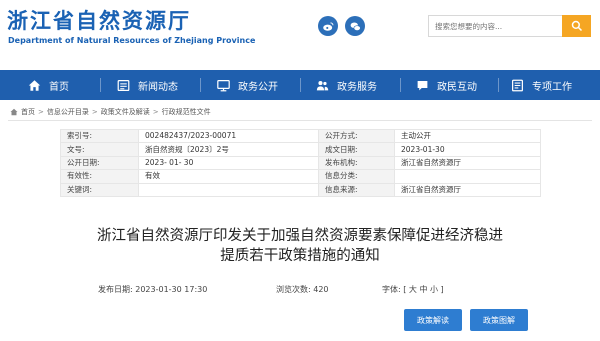 The width and height of the screenshot is (600, 341). Describe the element at coordinates (223, 85) in the screenshot. I see `monitor-icon` at that location.